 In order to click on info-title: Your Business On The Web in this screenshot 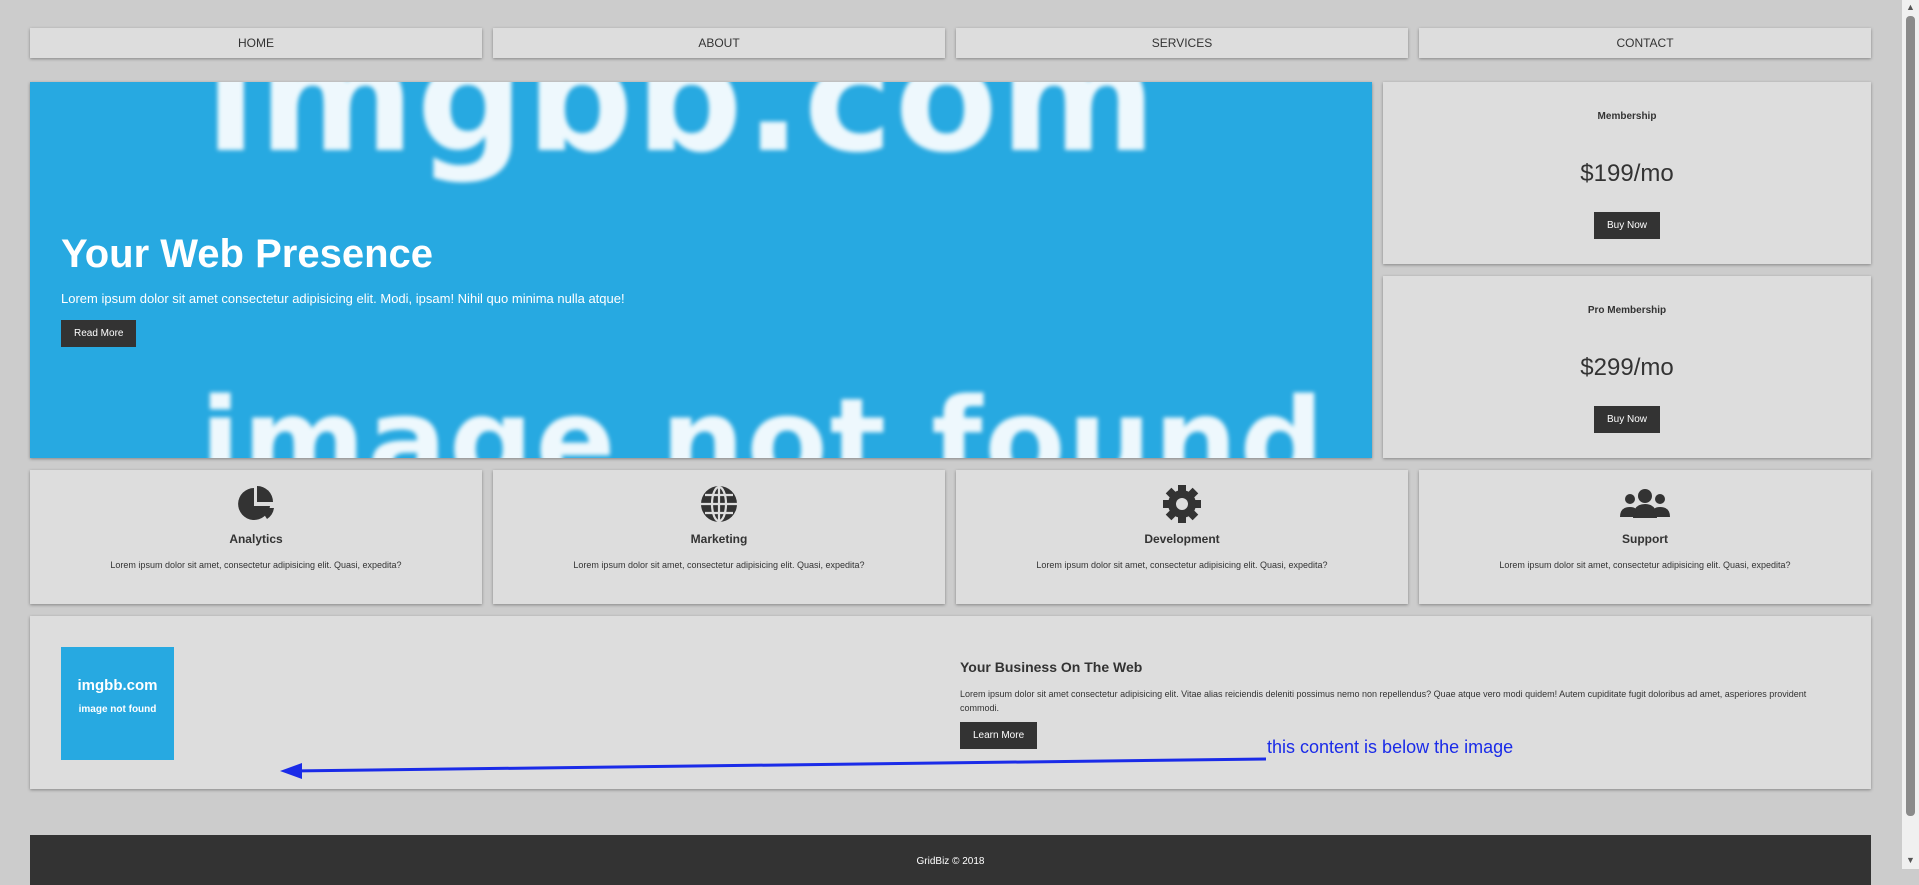, I will do `click(1051, 667)`.